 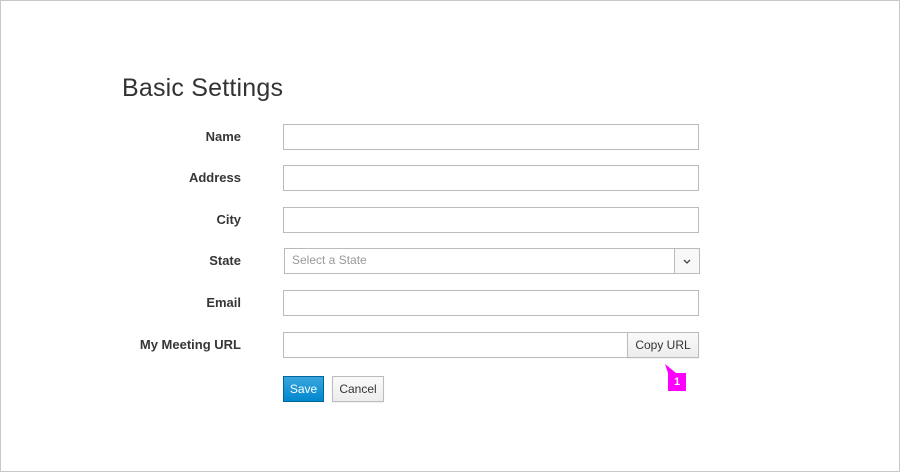 I want to click on email-label: Email, so click(x=223, y=302).